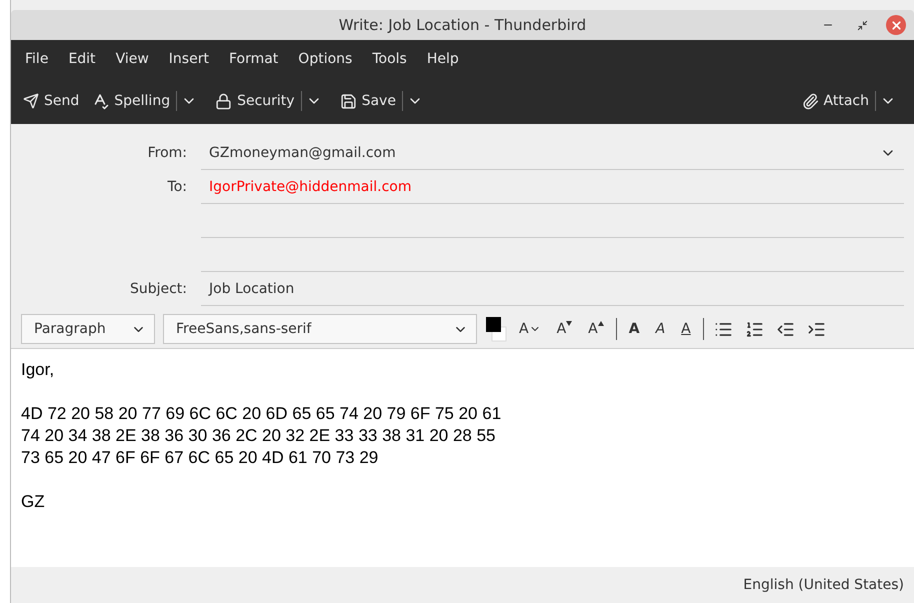  What do you see at coordinates (686, 329) in the screenshot?
I see `underline-button: A` at bounding box center [686, 329].